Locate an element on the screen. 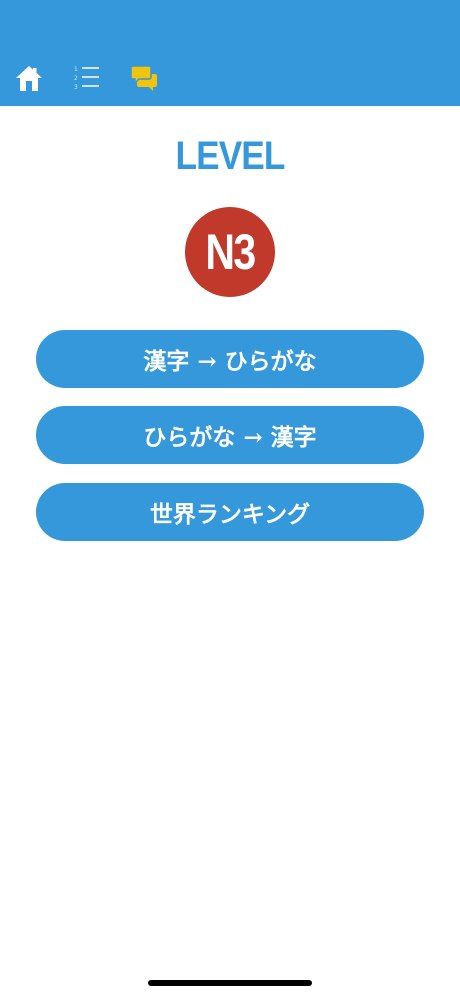 Image resolution: width=460 pixels, height=996 pixels. numbered-list-icon: 1 2 3 is located at coordinates (87, 78).